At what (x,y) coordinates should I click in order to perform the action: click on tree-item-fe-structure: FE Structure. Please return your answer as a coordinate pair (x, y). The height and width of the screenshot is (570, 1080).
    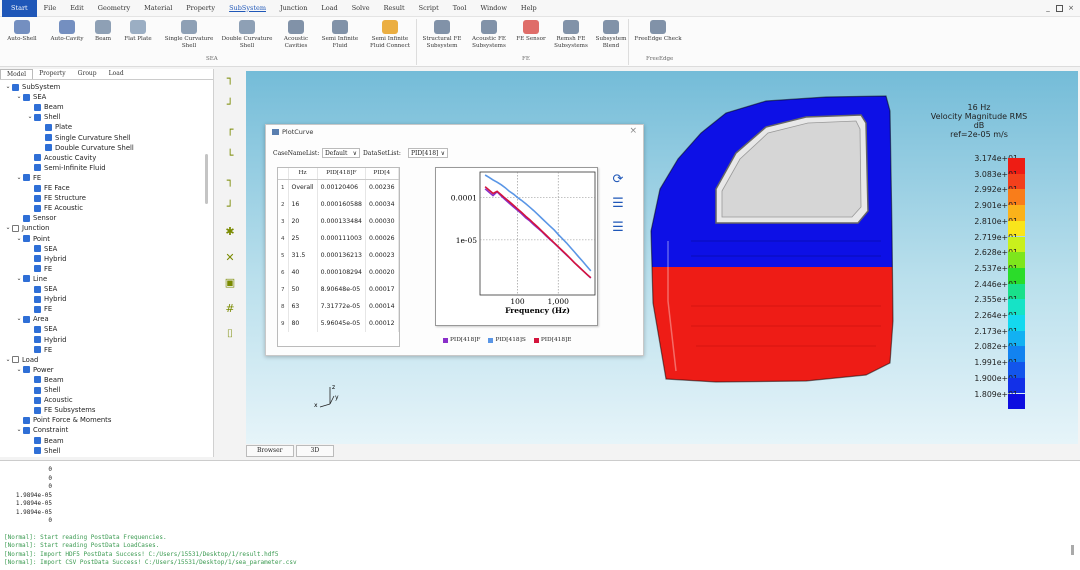
    Looking at the image, I should click on (56, 198).